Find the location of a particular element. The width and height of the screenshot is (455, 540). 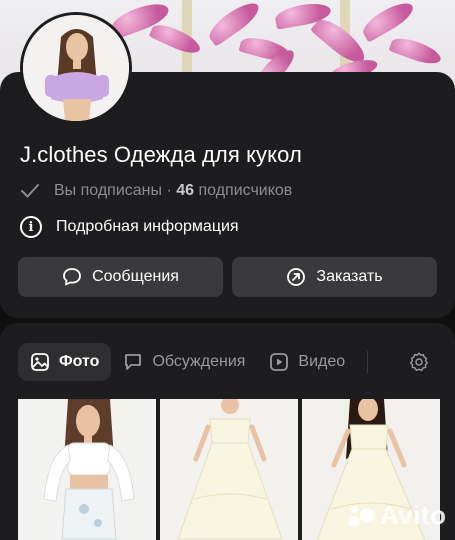

tab-label: Обсуждения is located at coordinates (199, 361).